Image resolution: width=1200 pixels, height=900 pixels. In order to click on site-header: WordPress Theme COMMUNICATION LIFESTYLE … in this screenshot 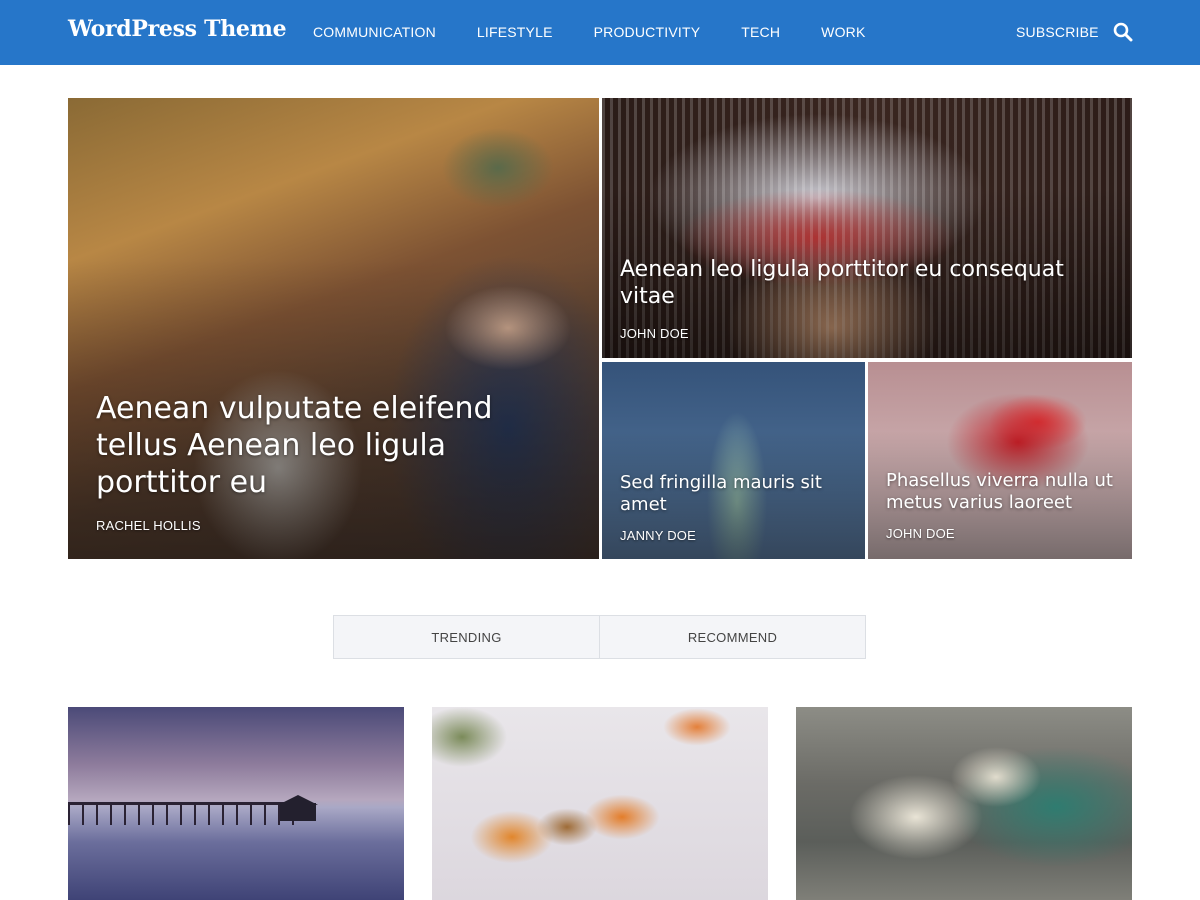, I will do `click(600, 32)`.